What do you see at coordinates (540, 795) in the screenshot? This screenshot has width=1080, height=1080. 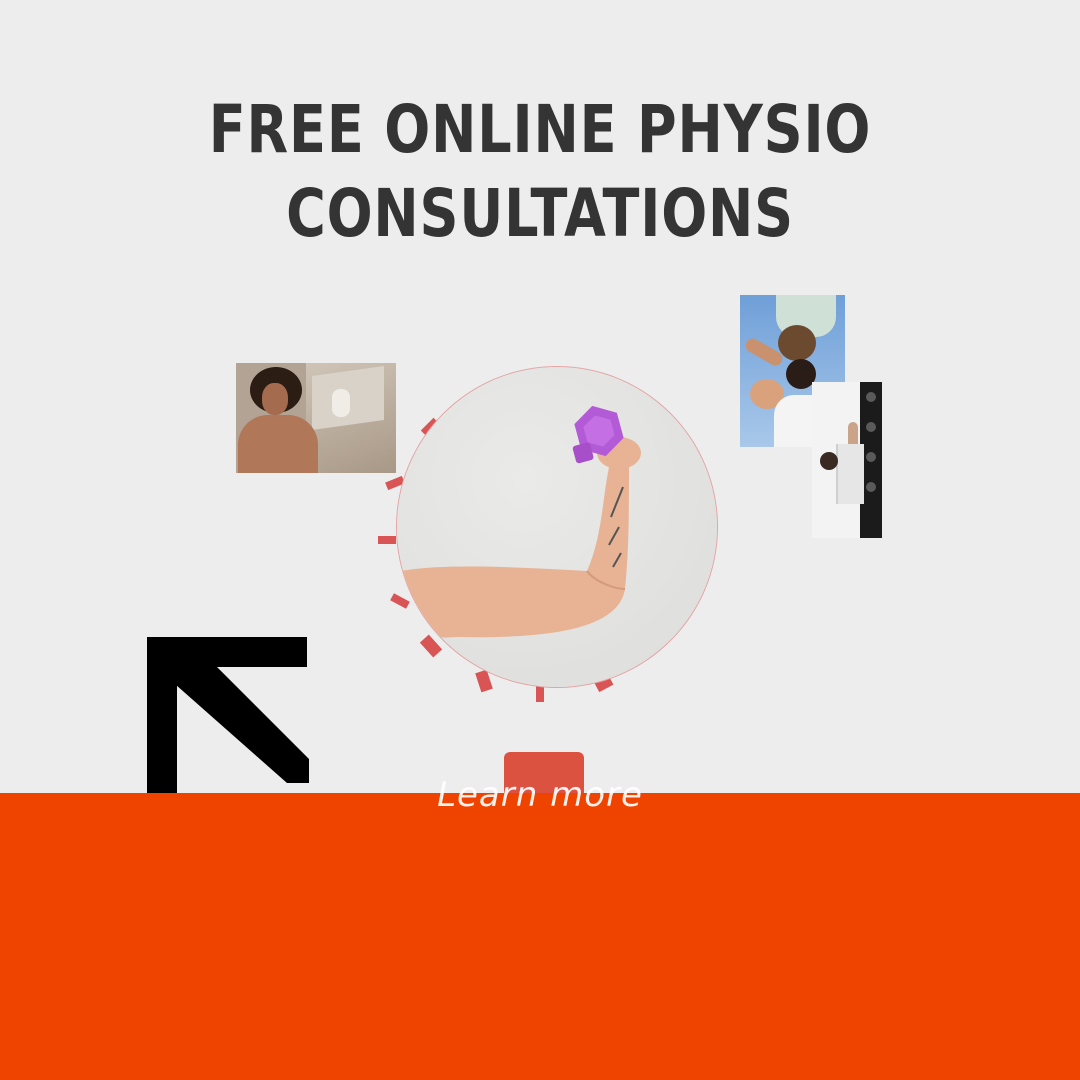 I see `learn-more-label: Learn more` at bounding box center [540, 795].